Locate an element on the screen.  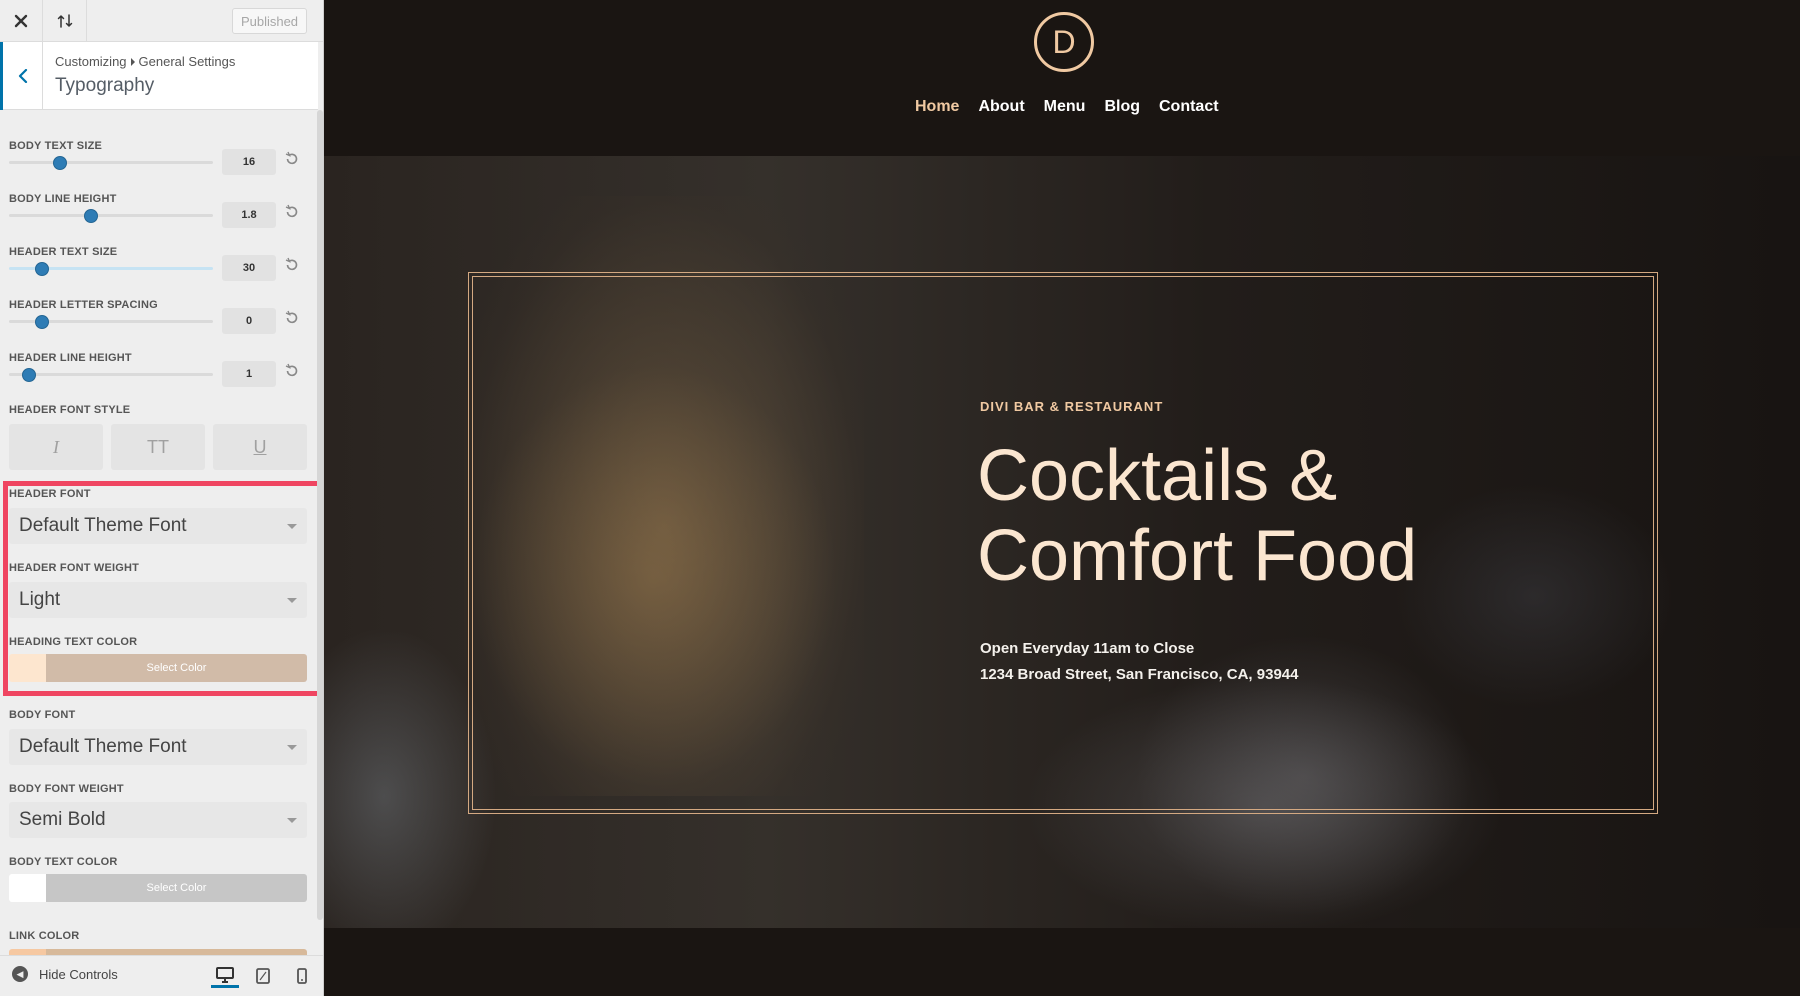
body-font-weight-select: Semi Bold is located at coordinates (158, 820).